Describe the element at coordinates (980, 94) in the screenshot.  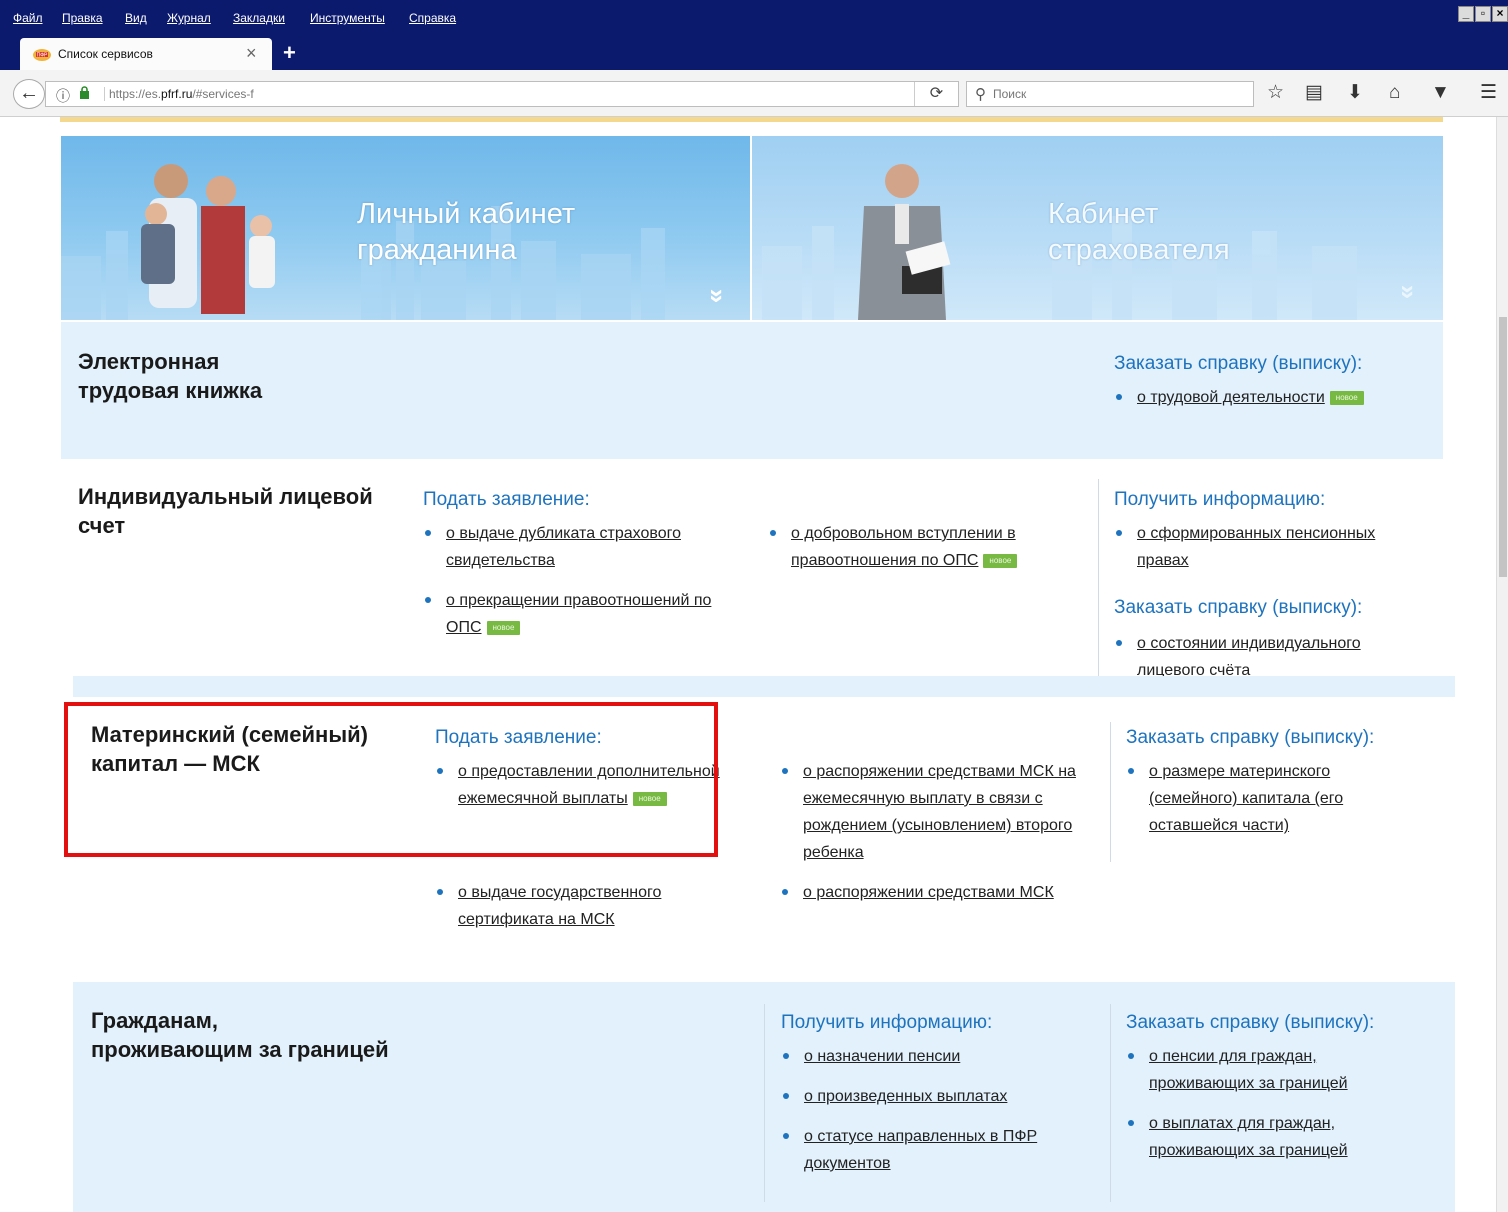
I see `search-icon: ⚲` at that location.